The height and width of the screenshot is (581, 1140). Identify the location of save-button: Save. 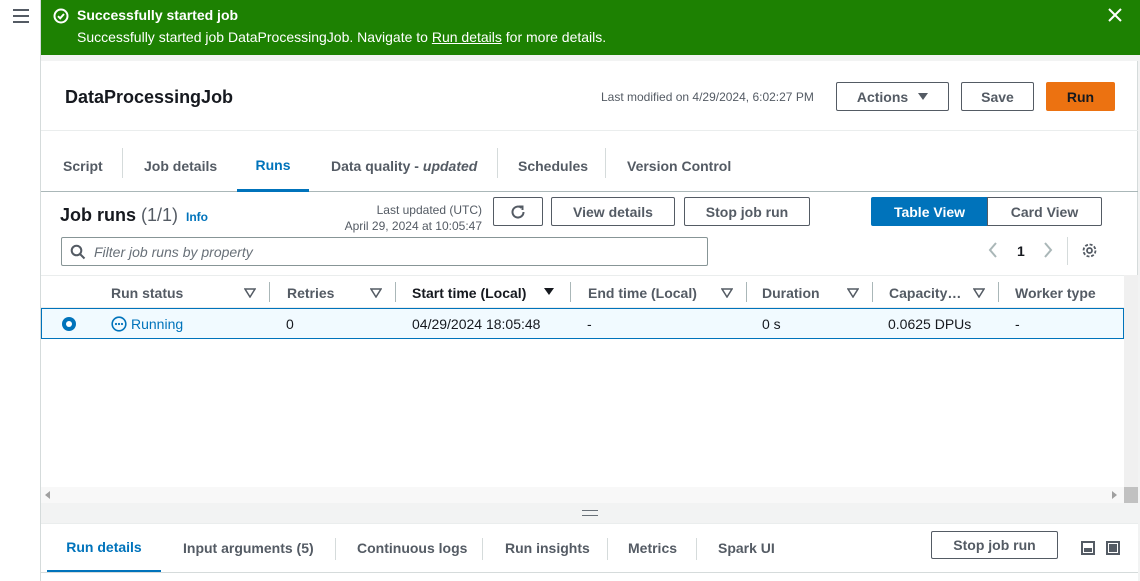
(997, 96).